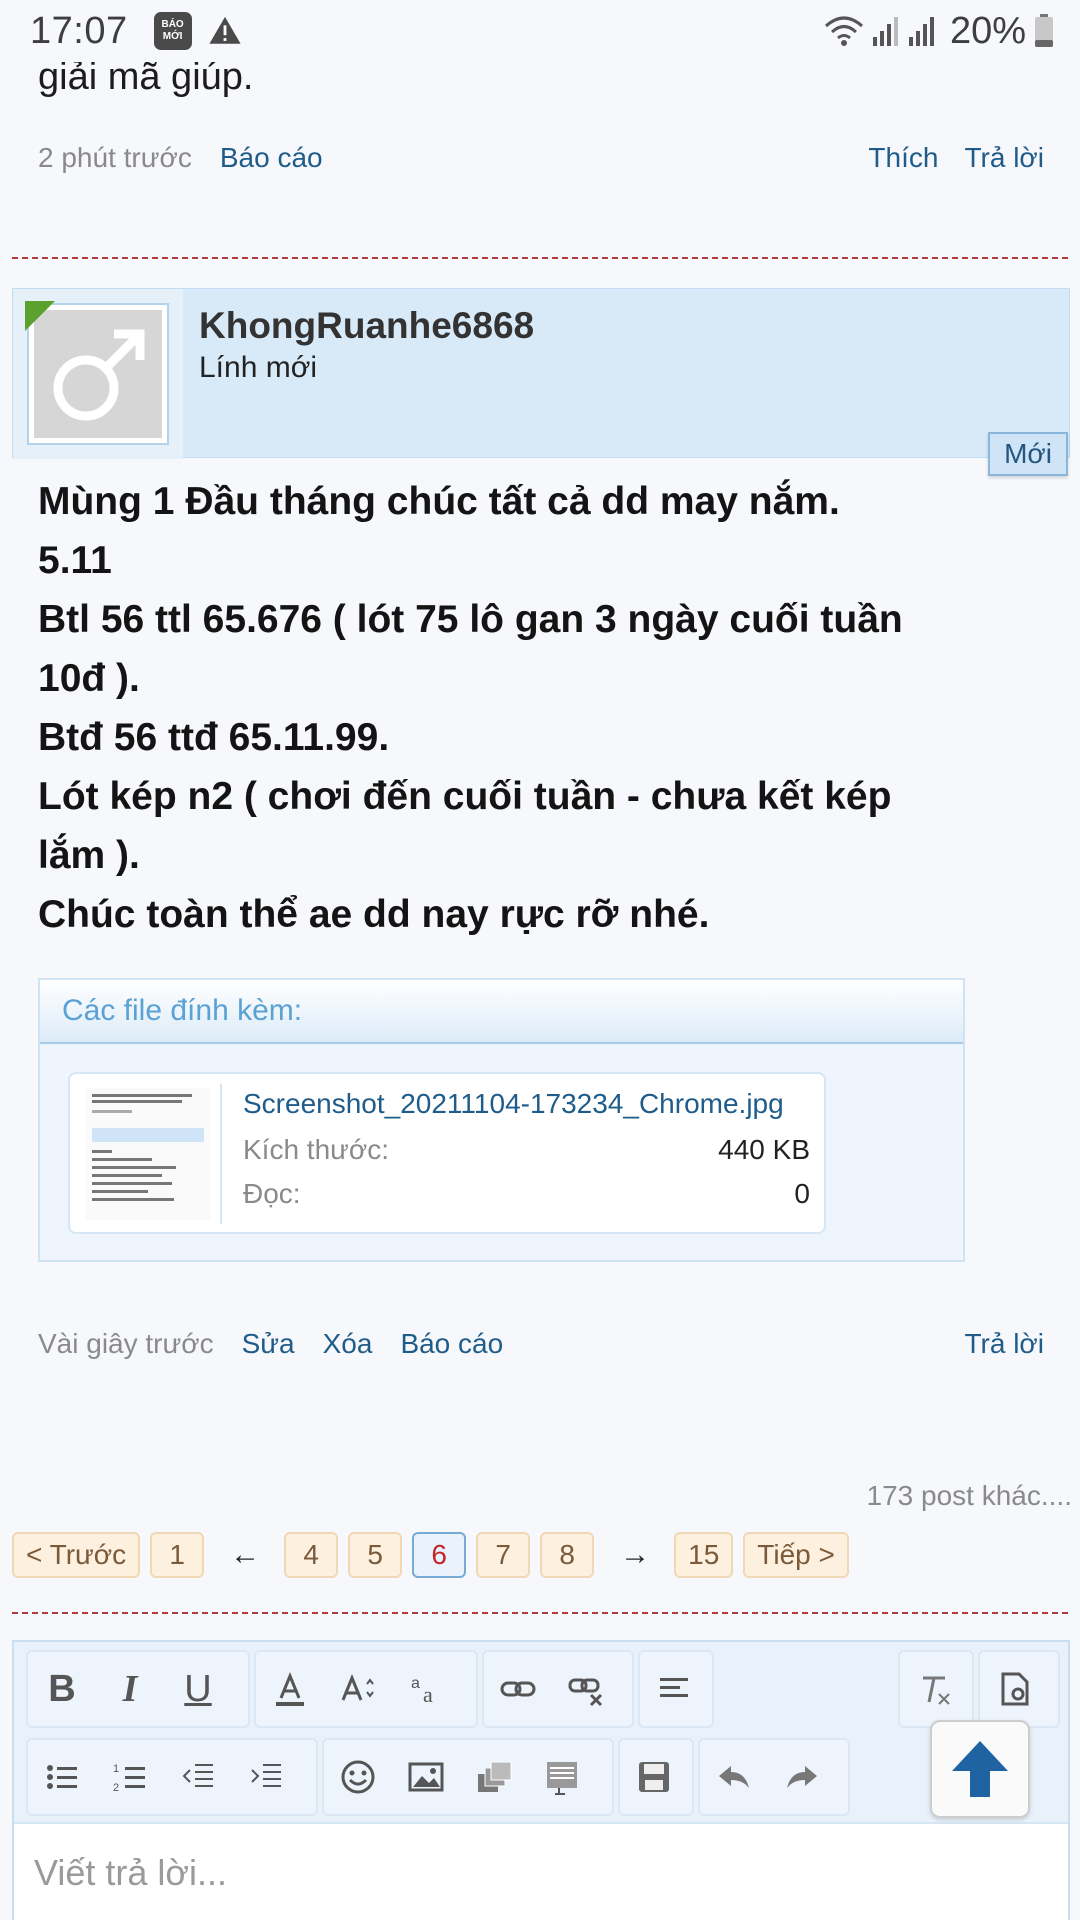 The height and width of the screenshot is (1920, 1080). Describe the element at coordinates (1004, 158) in the screenshot. I see `previous-reply-link: Trả lời` at that location.